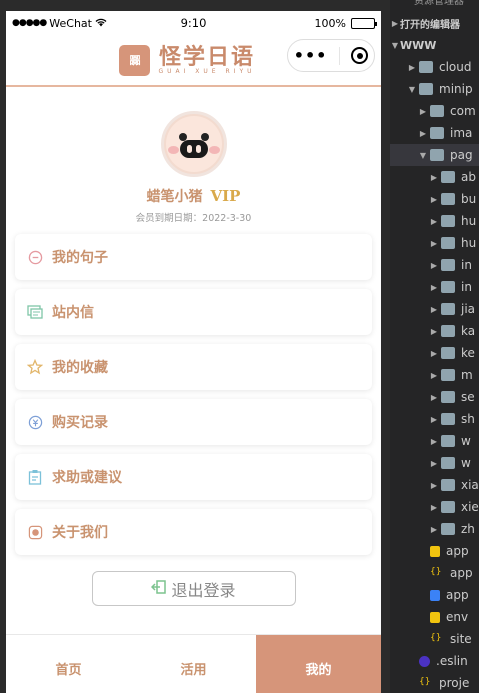 Image resolution: width=479 pixels, height=693 pixels. What do you see at coordinates (434, 419) in the screenshot?
I see `explorer-folder: ▶ sh` at bounding box center [434, 419].